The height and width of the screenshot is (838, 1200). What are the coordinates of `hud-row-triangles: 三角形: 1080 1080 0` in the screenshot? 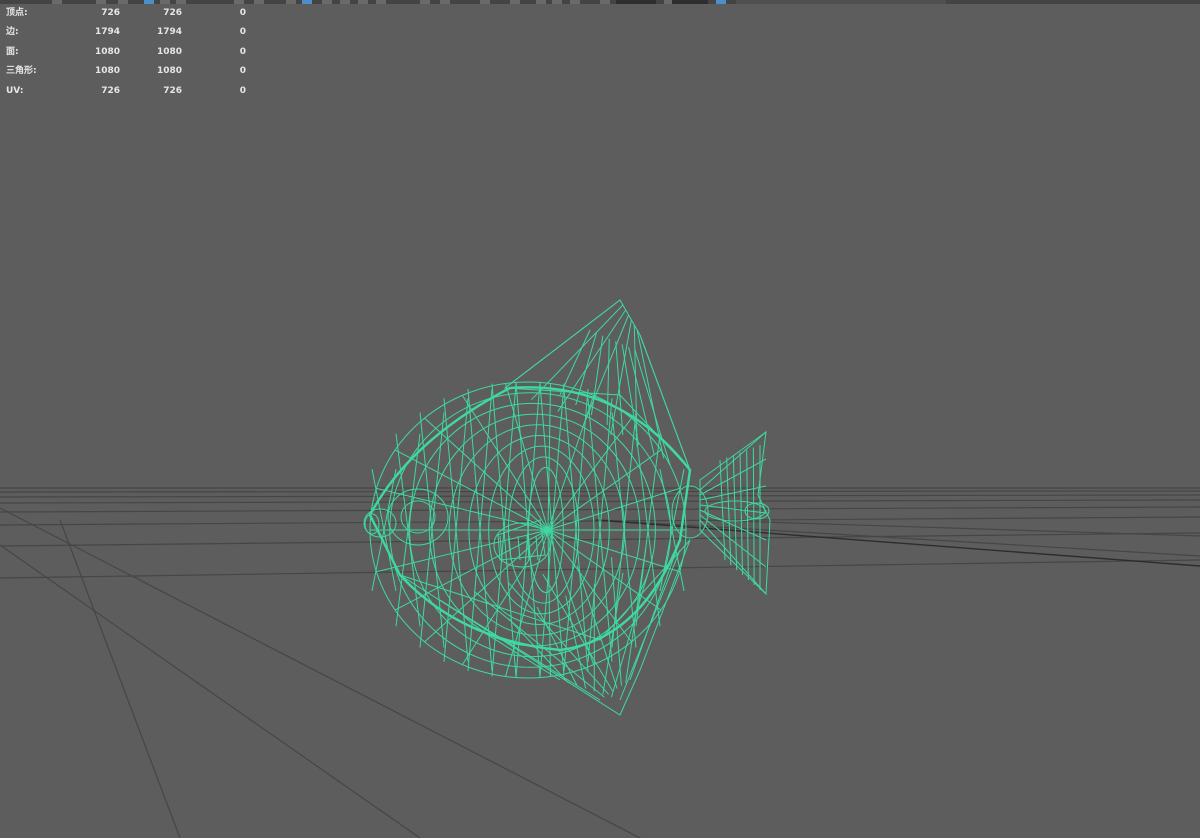 It's located at (126, 71).